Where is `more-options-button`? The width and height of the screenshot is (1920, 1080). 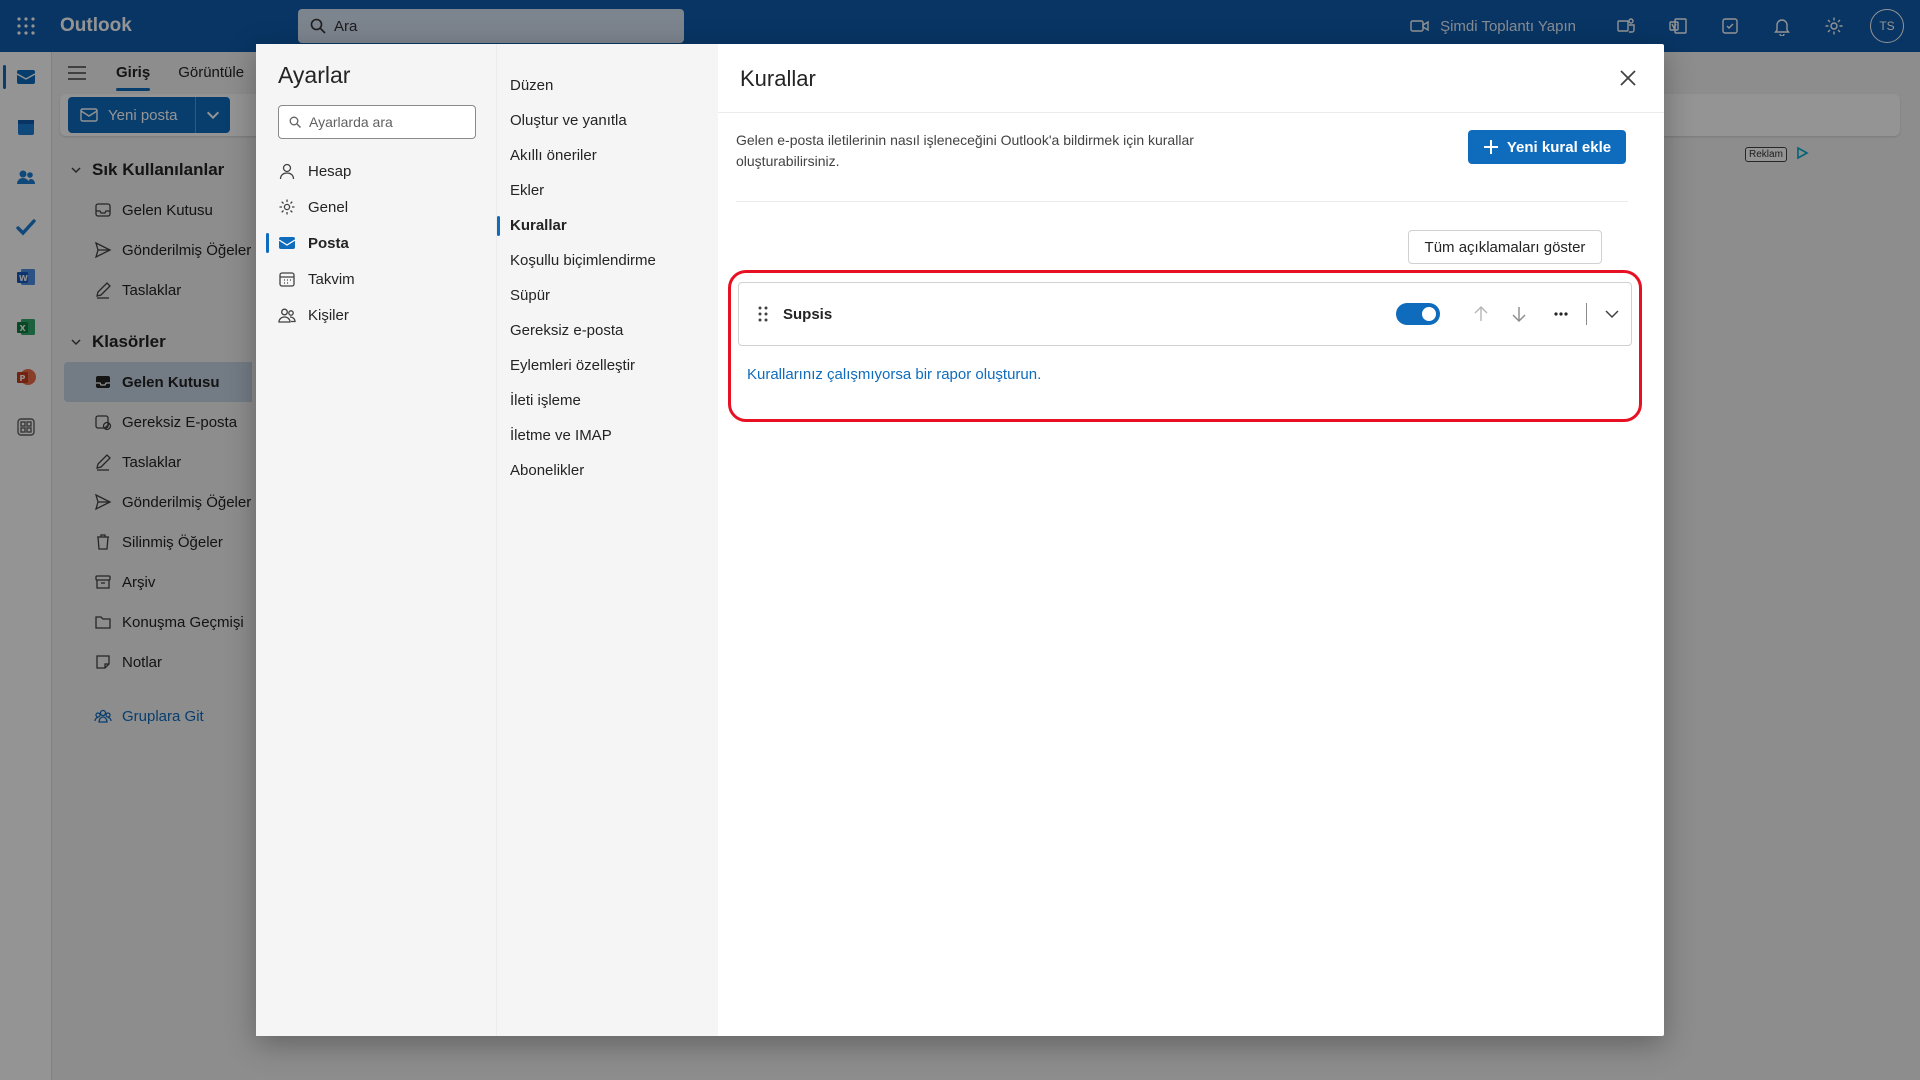
more-options-button is located at coordinates (1561, 314).